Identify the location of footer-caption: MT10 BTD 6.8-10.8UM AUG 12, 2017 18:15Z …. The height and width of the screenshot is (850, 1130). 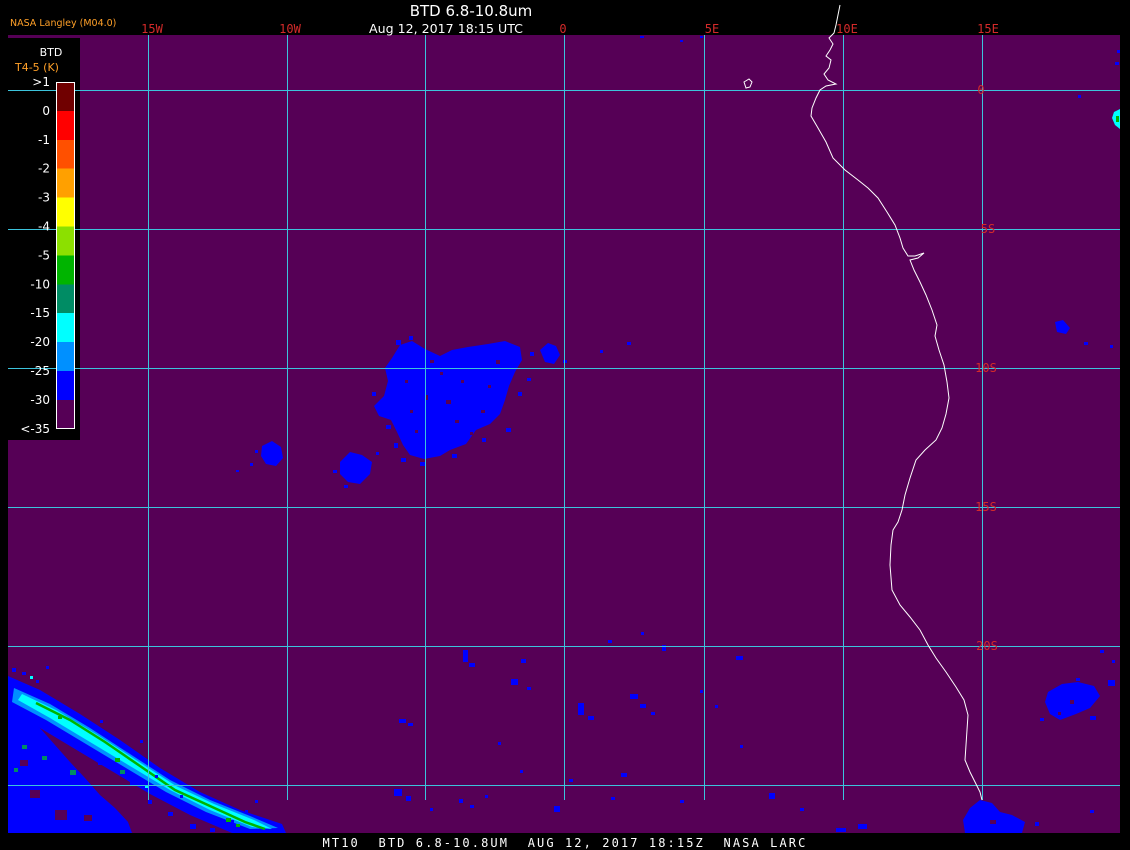
(565, 843).